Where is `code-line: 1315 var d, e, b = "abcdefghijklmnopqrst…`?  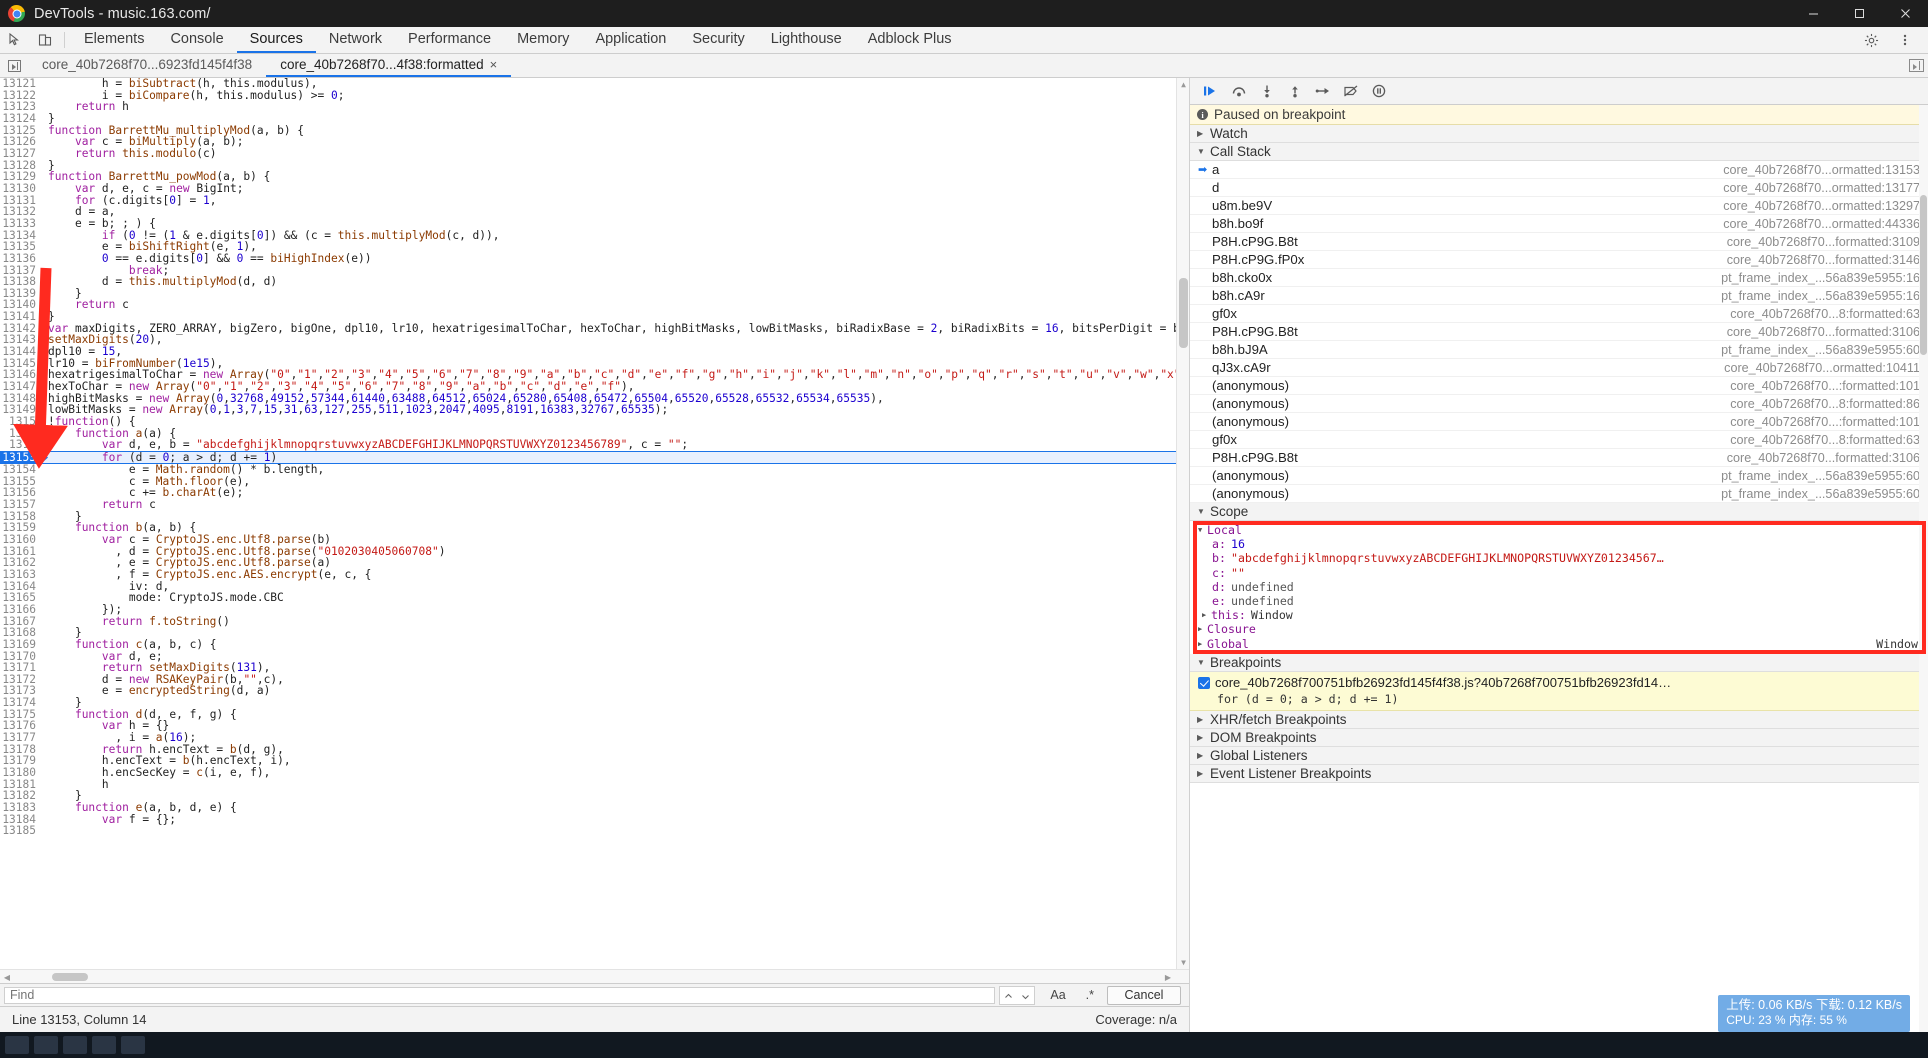
code-line: 1315 var d, e, b = "abcdefghijklmnopqrst… is located at coordinates (594, 445).